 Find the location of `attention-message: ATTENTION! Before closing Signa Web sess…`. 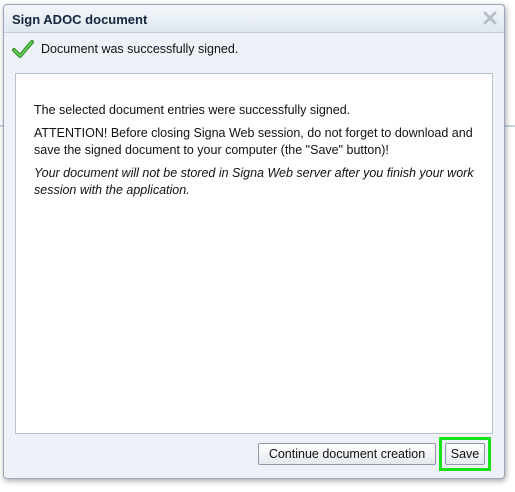

attention-message: ATTENTION! Before closing Signa Web sess… is located at coordinates (253, 141).